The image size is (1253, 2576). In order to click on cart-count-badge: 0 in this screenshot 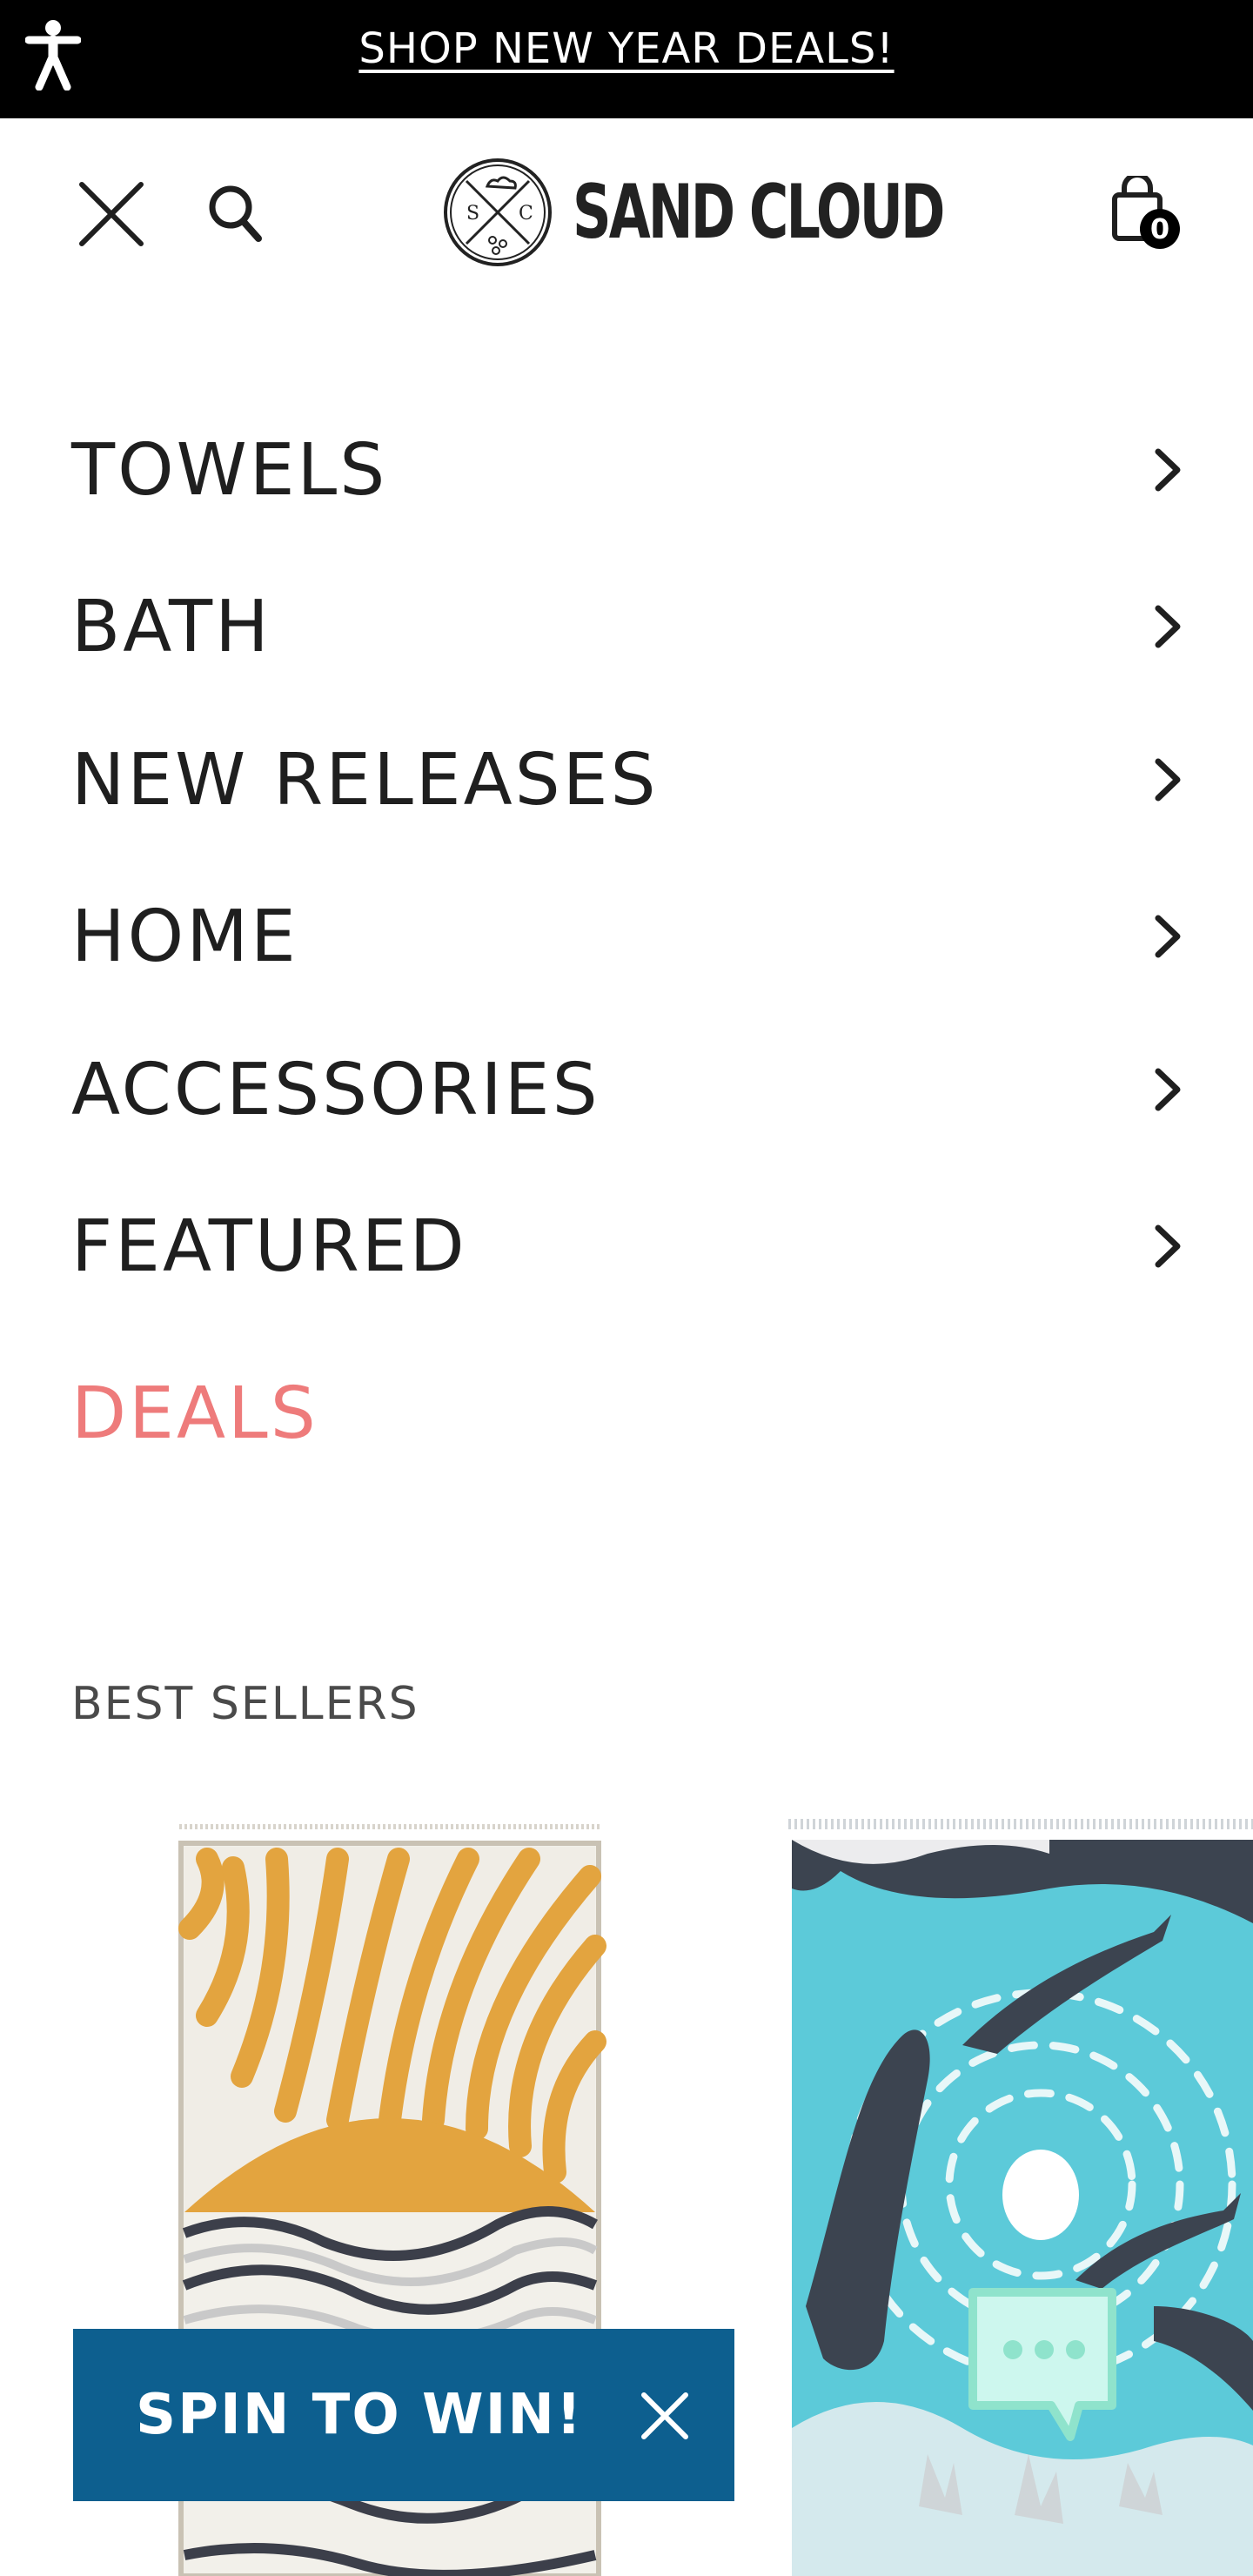, I will do `click(1160, 229)`.